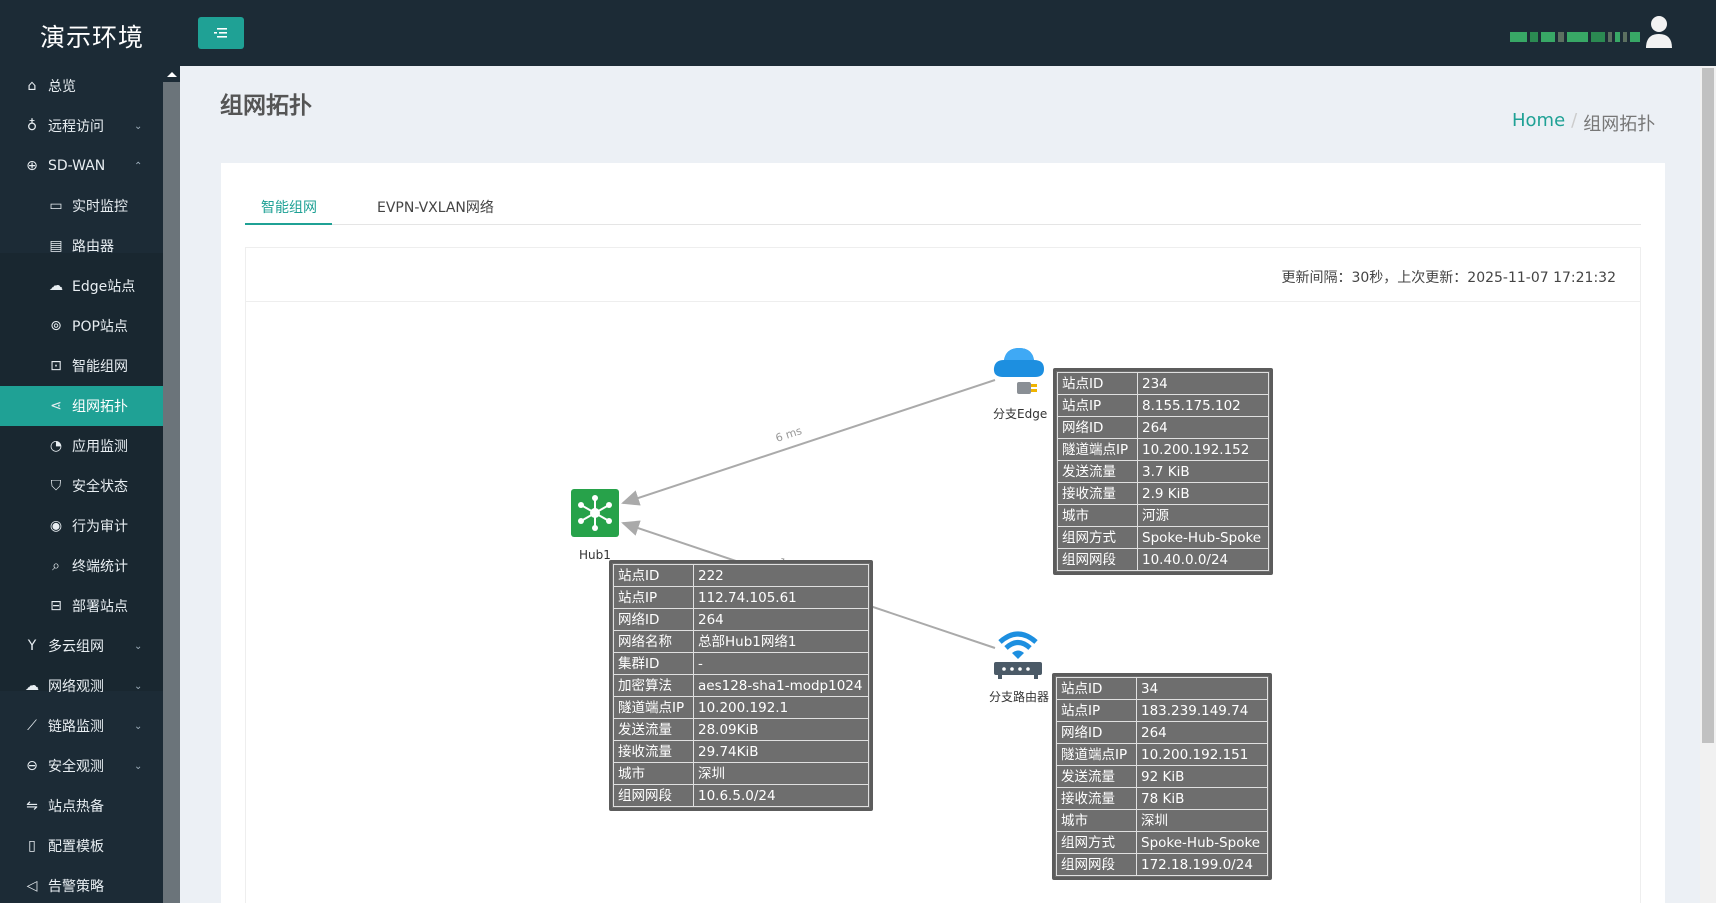  I want to click on sidebar-item-13: ⊟ 部署站点, so click(81, 606).